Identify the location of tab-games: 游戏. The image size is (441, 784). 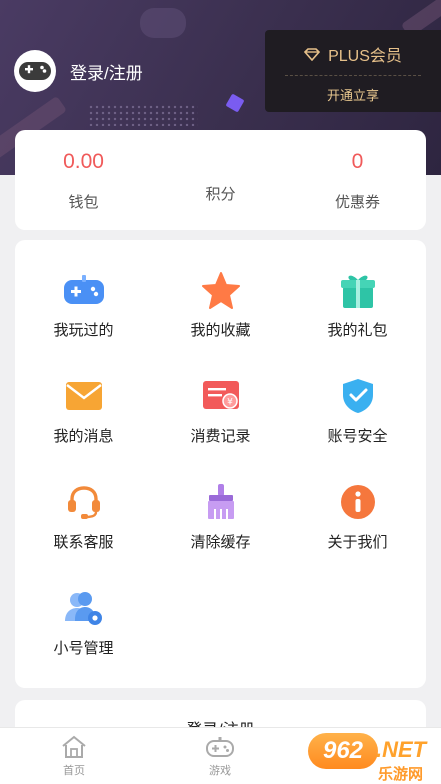
(220, 756).